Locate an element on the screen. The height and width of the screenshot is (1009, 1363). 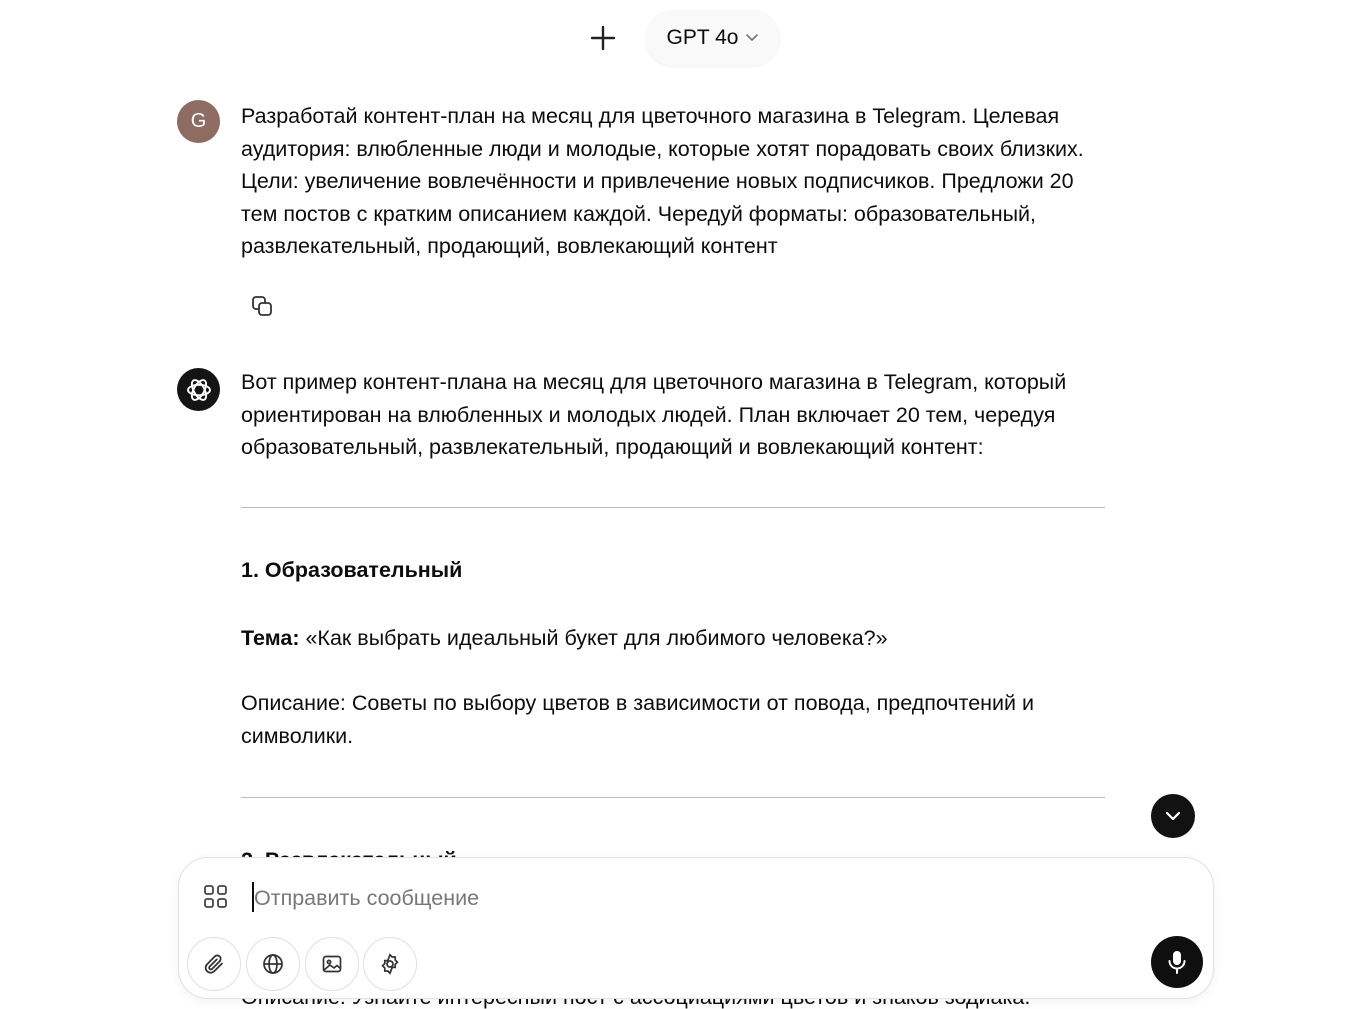
section-title: 1. Образовательный is located at coordinates (352, 570).